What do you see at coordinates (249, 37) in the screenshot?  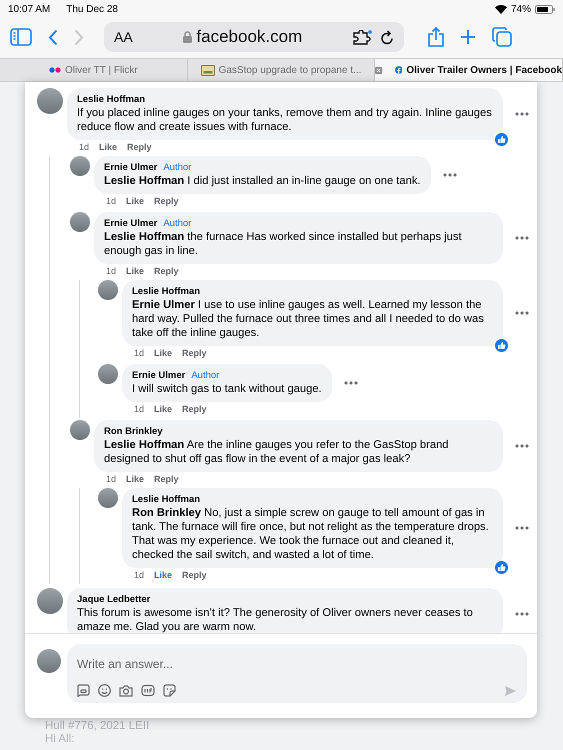 I see `address-text: facebook.com` at bounding box center [249, 37].